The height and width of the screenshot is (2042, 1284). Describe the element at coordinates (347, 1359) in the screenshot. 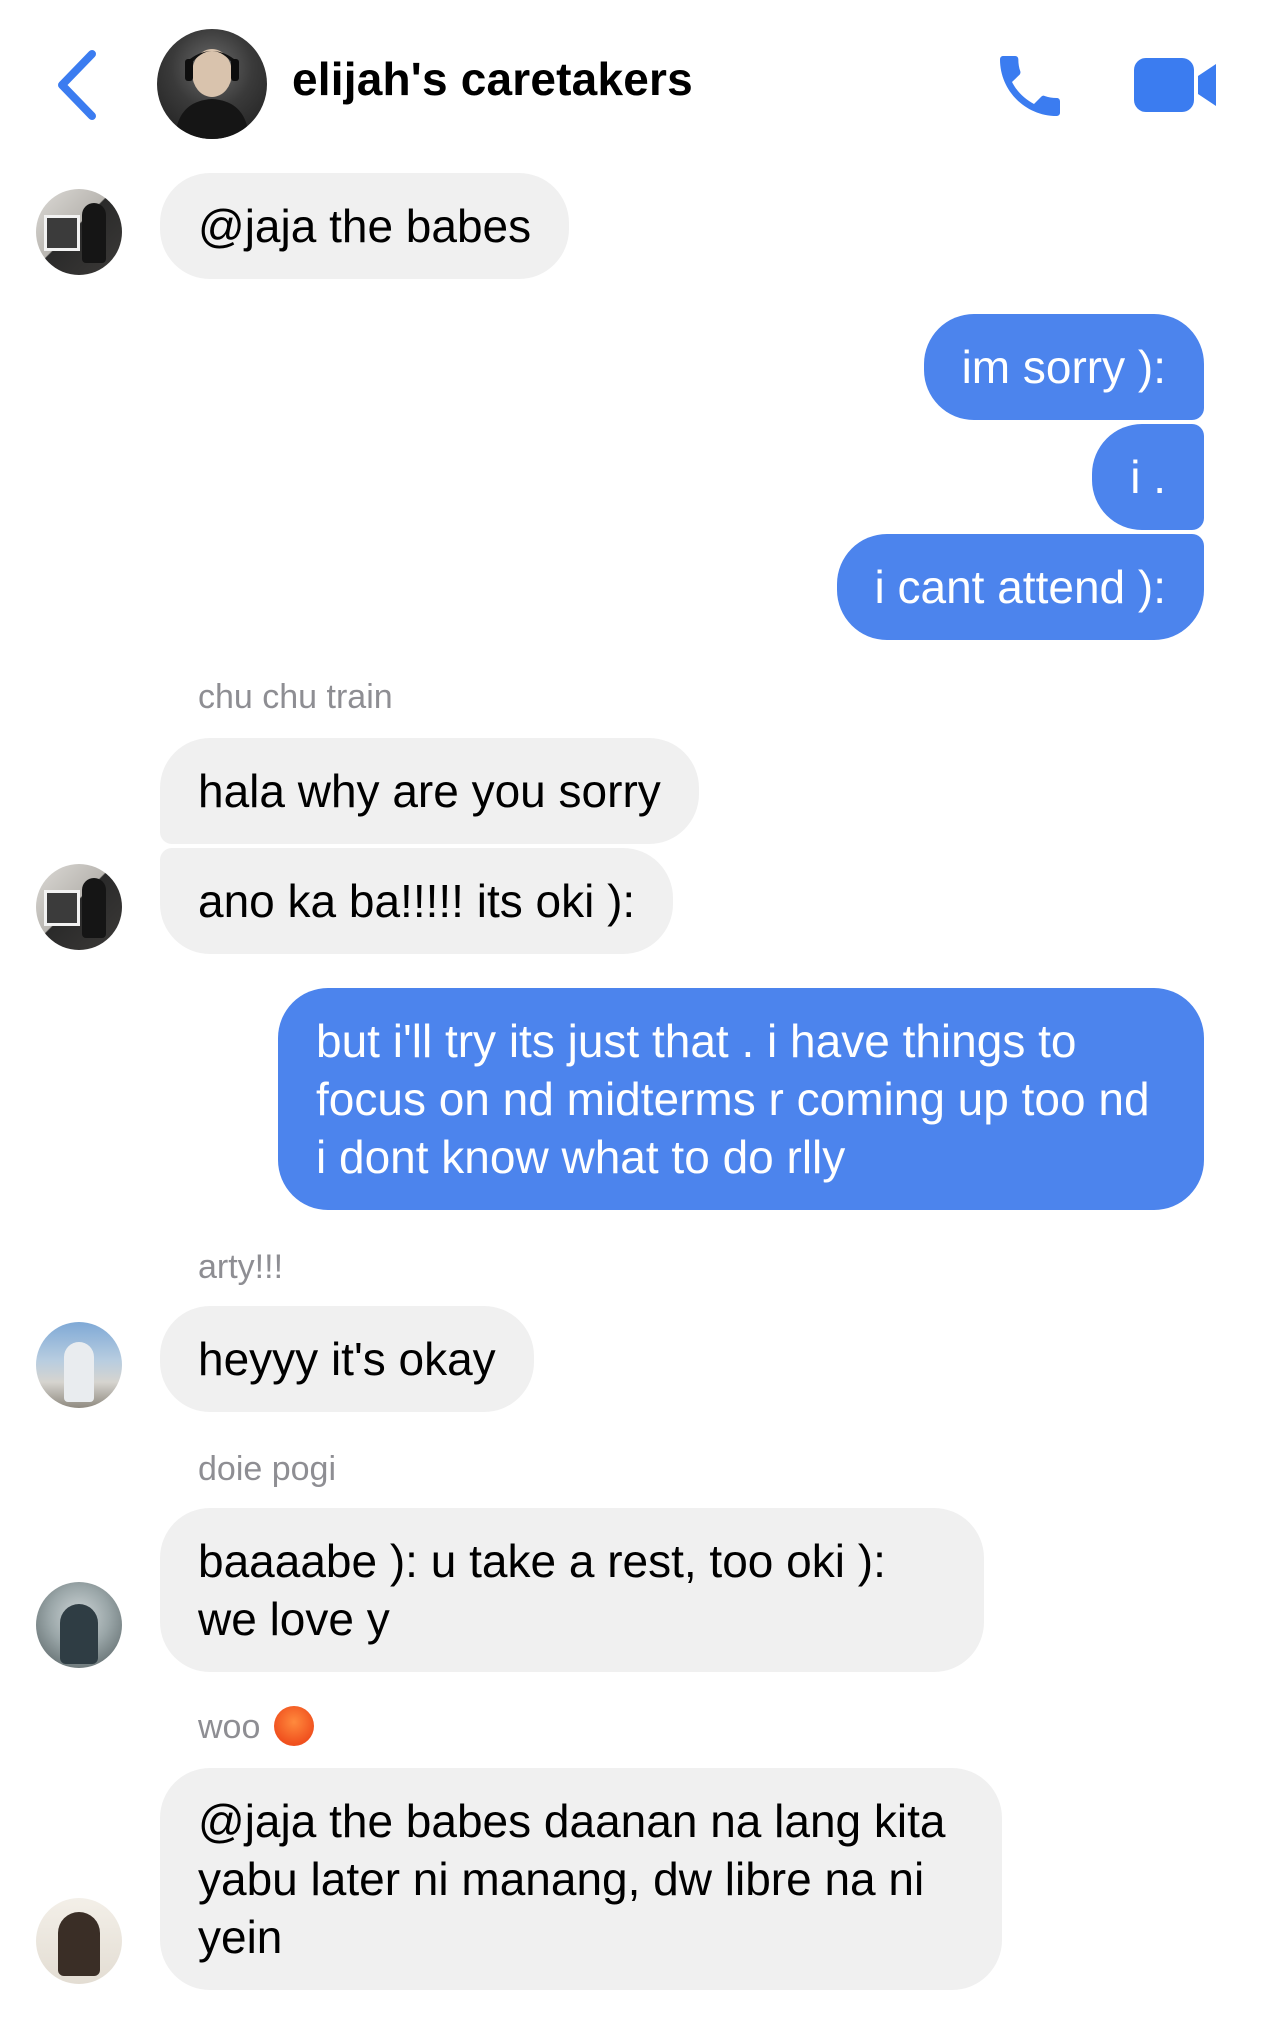

I see `incoming-message: heyyy it's okay` at that location.